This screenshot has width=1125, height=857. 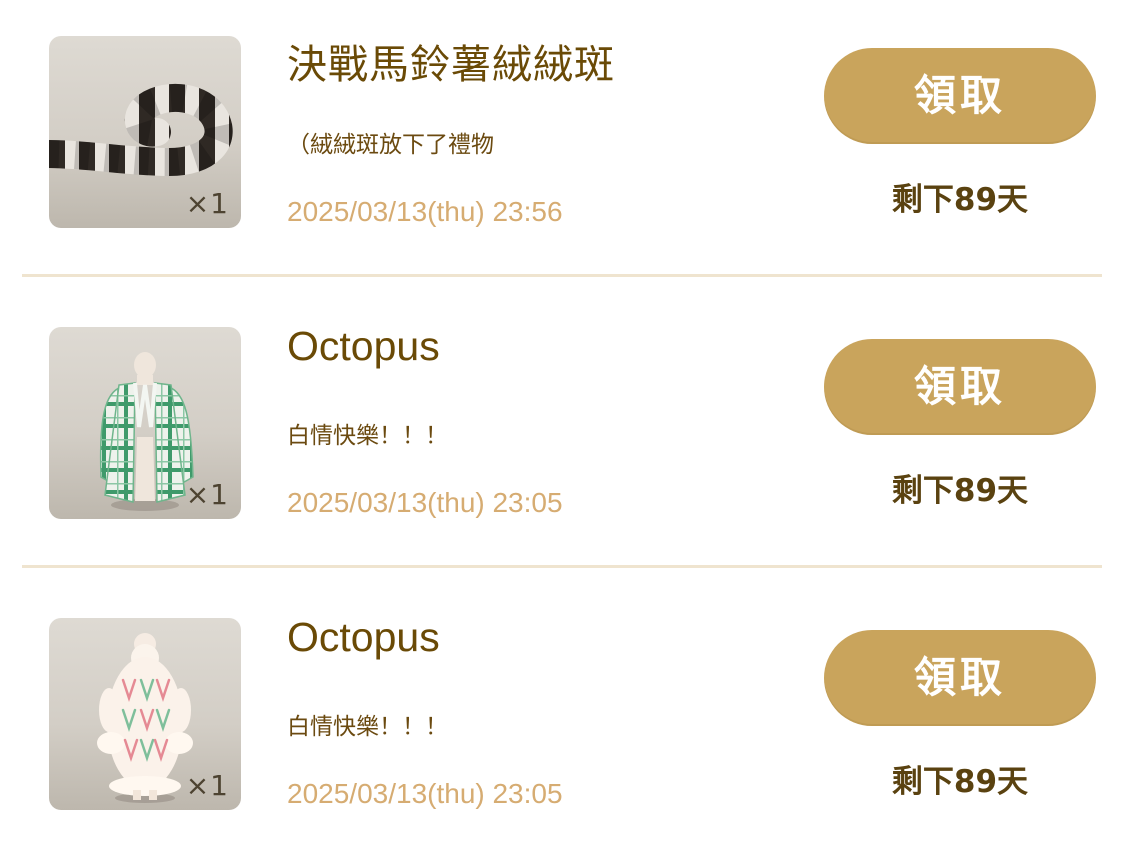 What do you see at coordinates (425, 211) in the screenshot?
I see `gift-date: 2025/03/13(thu) 23:56` at bounding box center [425, 211].